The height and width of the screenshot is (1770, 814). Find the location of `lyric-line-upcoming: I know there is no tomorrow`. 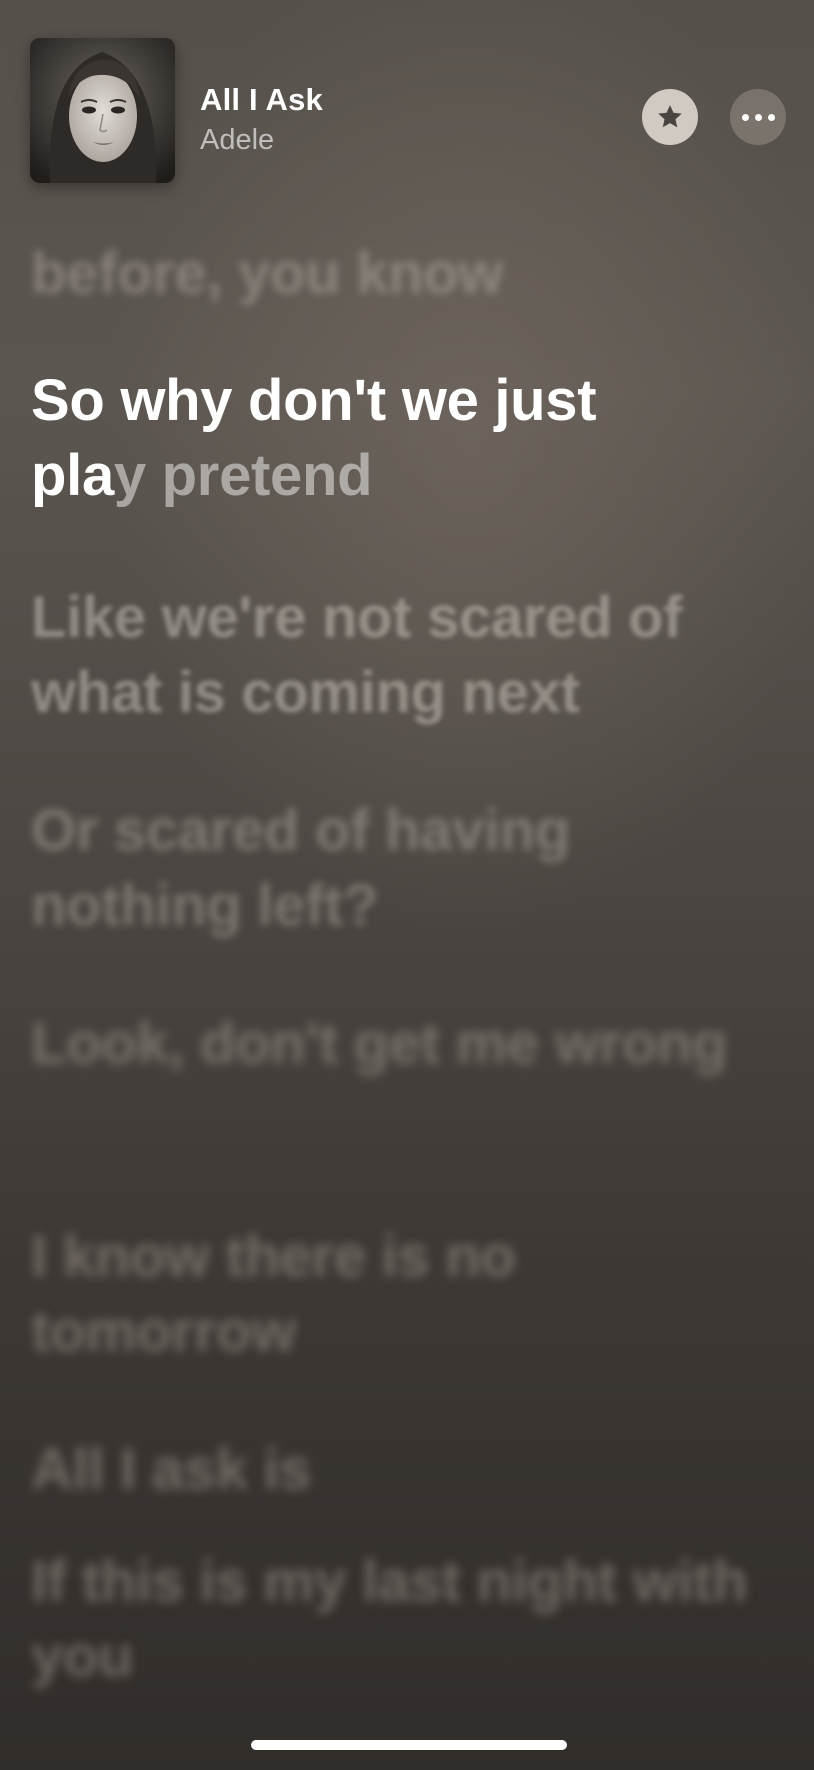

lyric-line-upcoming: I know there is no tomorrow is located at coordinates (411, 1294).